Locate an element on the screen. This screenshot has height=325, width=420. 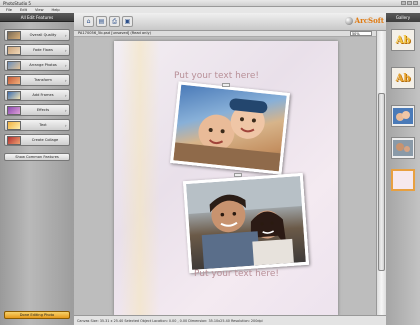
menu-help: Help is located at coordinates (56, 10).